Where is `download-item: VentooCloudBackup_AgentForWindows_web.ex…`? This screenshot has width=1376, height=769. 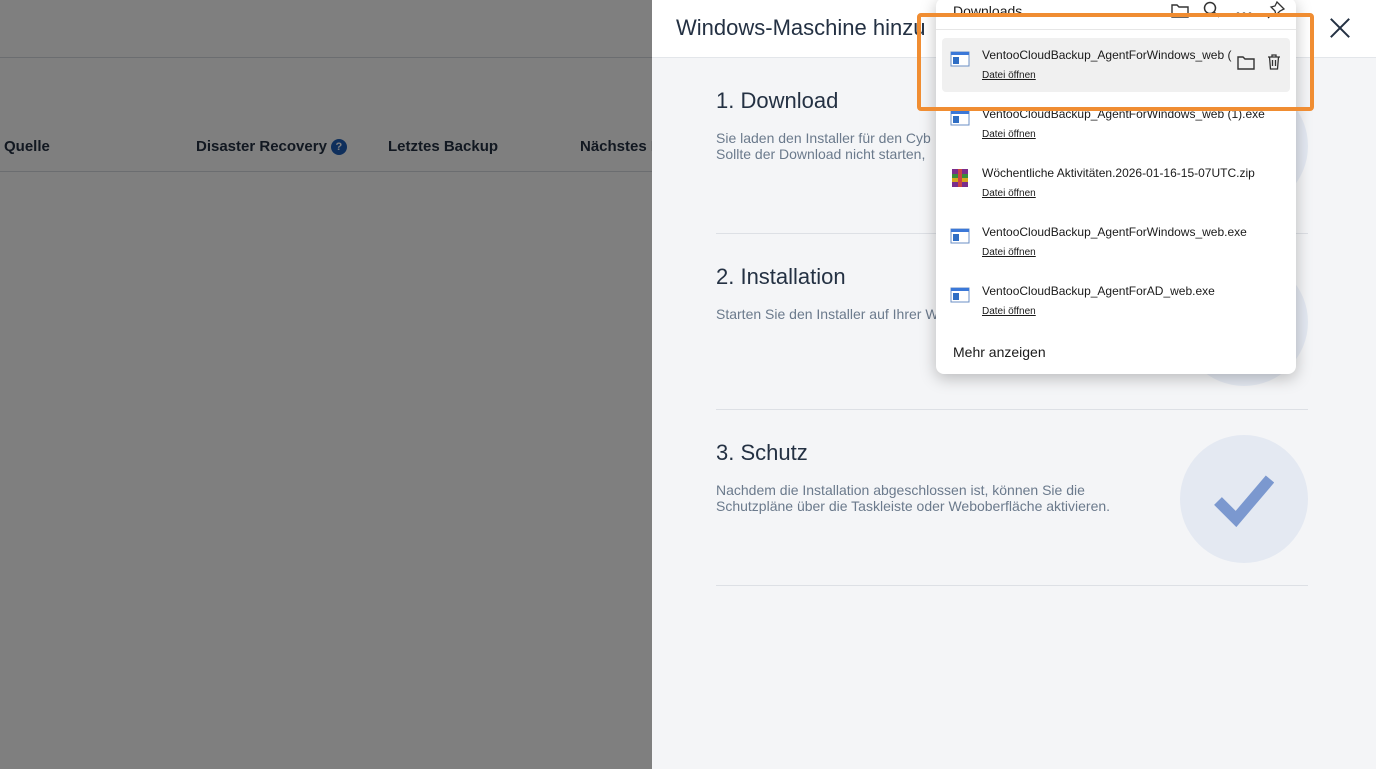
download-item: VentooCloudBackup_AgentForWindows_web.ex… is located at coordinates (1116, 242).